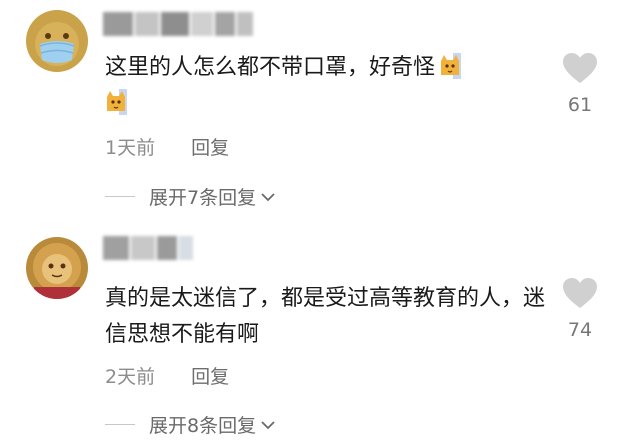 This screenshot has height=448, width=620. Describe the element at coordinates (580, 309) in the screenshot. I see `like-button: 74` at that location.